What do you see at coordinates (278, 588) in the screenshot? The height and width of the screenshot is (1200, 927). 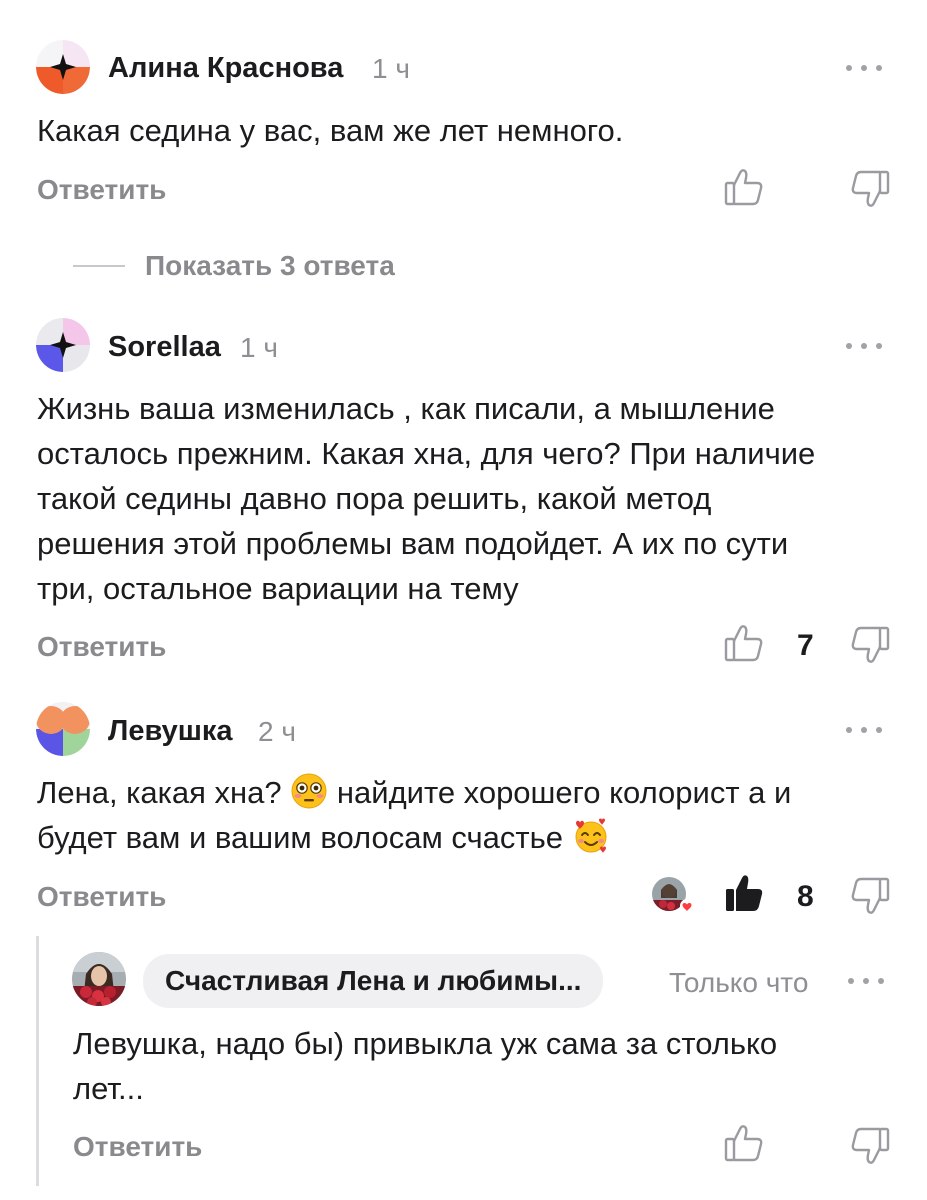 I see `comment-text-line: три, остальное вариации на тему` at bounding box center [278, 588].